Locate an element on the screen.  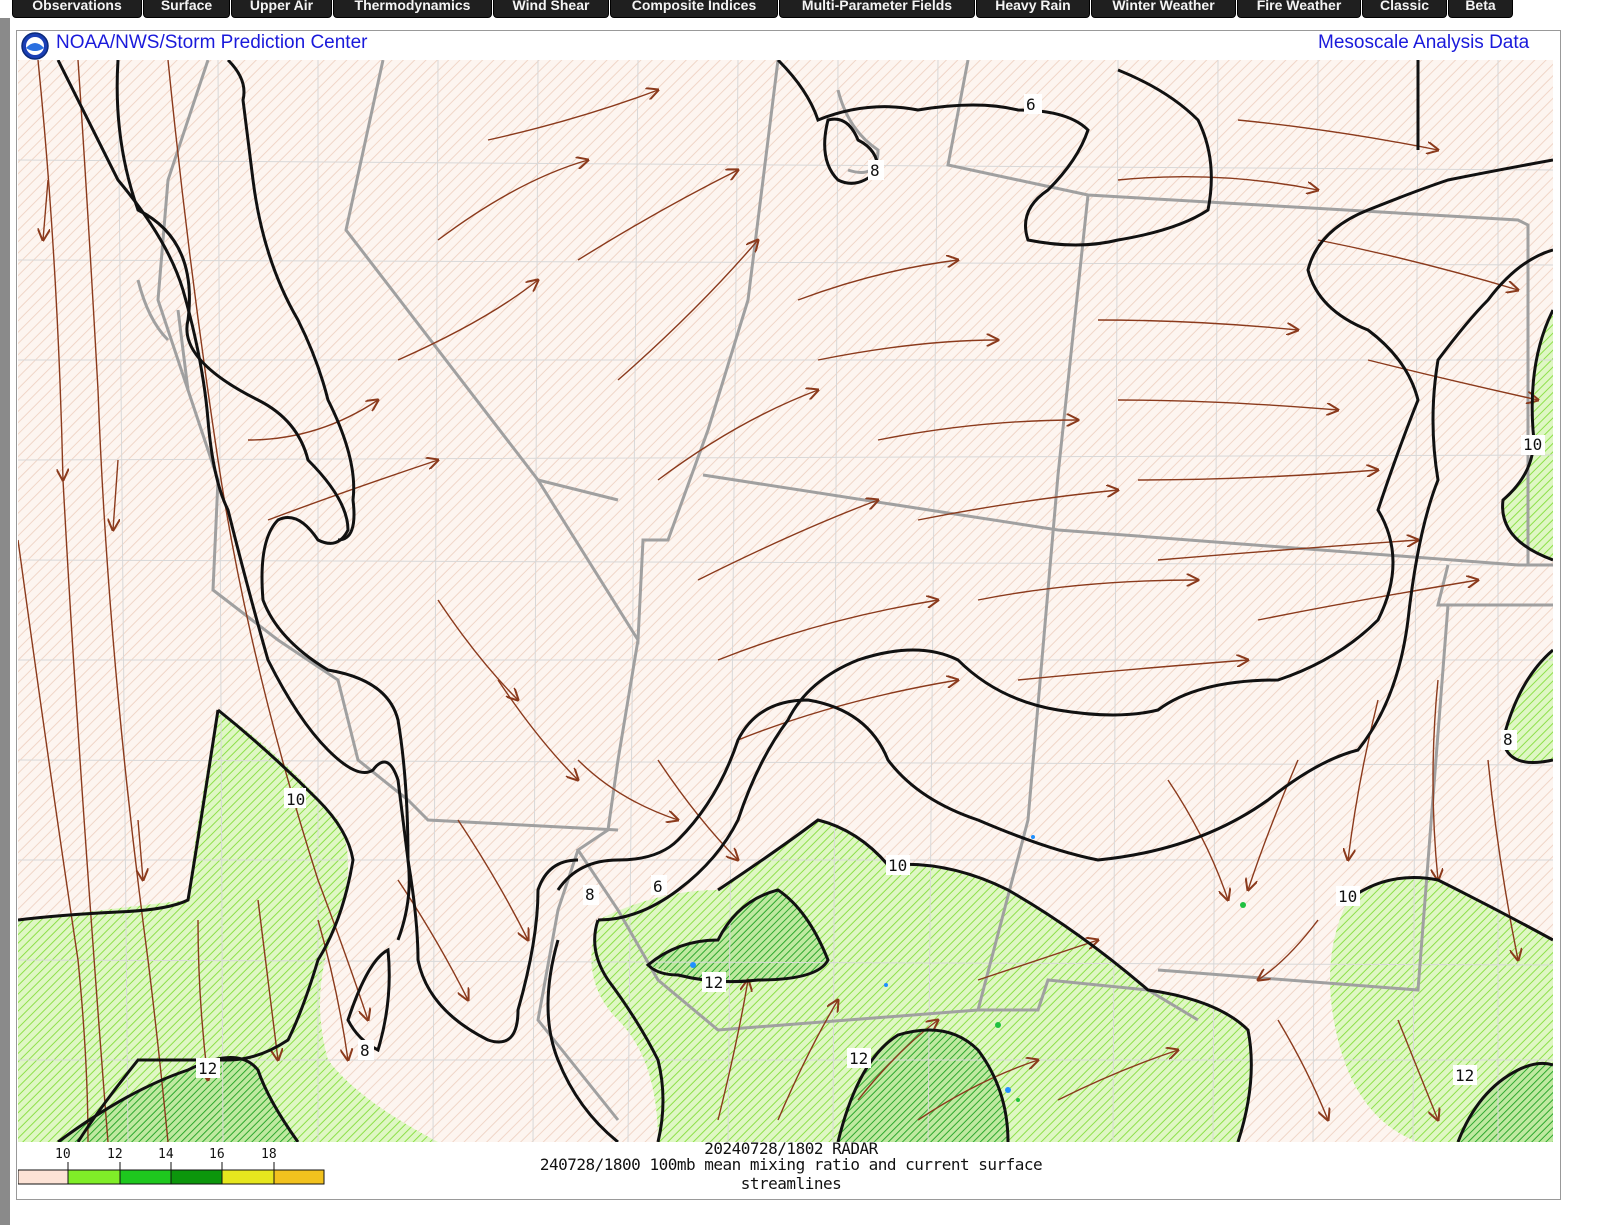
tab-classic: Classic is located at coordinates (1404, 9).